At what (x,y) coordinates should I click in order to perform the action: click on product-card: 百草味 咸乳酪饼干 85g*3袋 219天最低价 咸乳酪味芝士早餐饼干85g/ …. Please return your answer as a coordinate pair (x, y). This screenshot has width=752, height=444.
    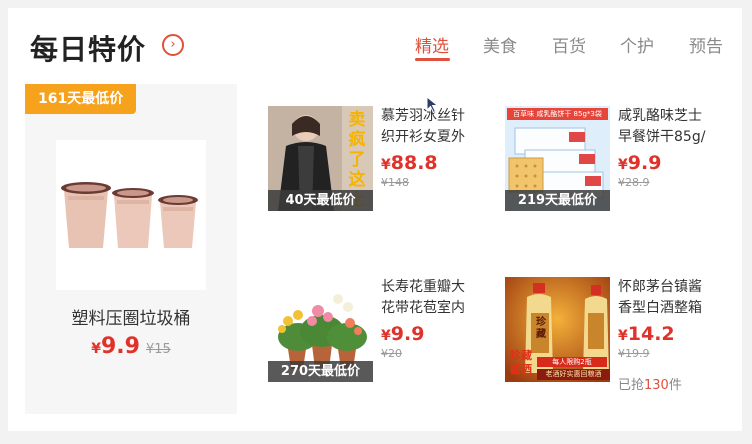
    Looking at the image, I should click on (620, 158).